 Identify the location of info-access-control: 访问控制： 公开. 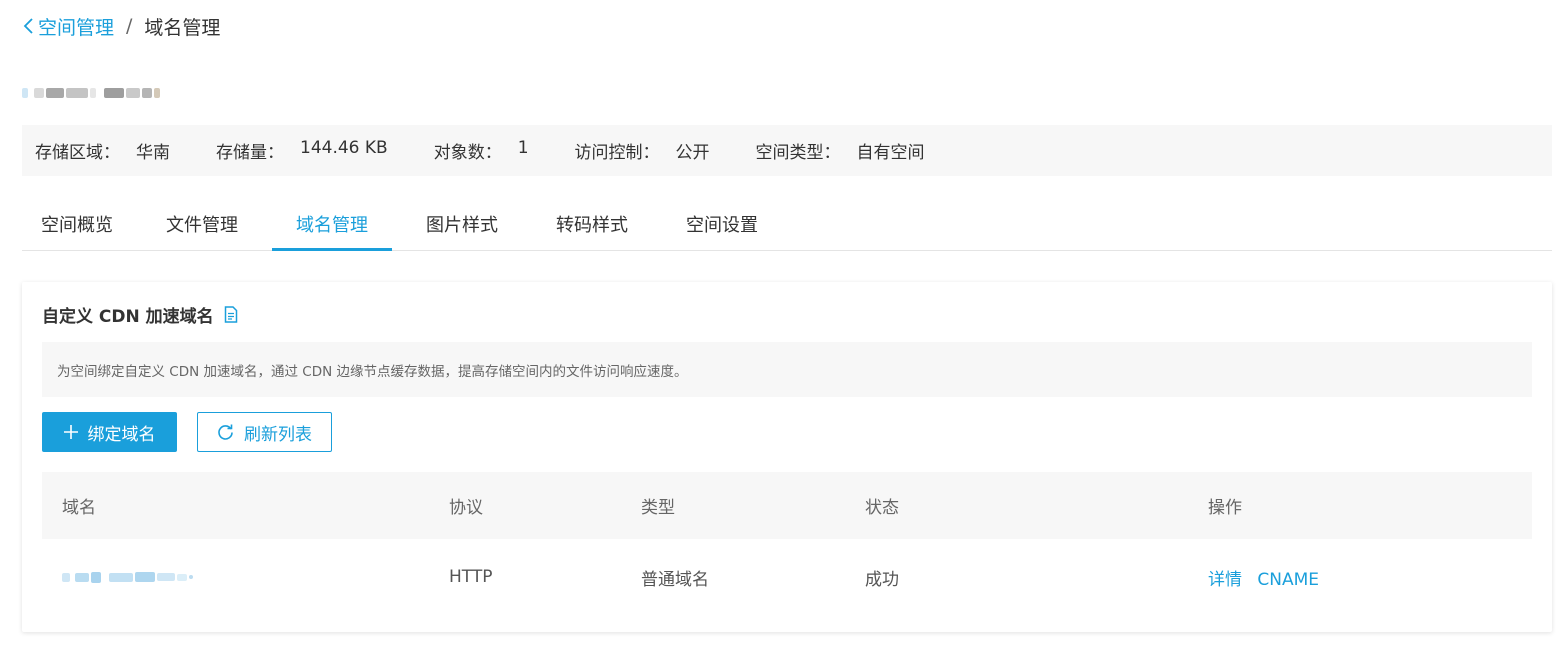
(642, 150).